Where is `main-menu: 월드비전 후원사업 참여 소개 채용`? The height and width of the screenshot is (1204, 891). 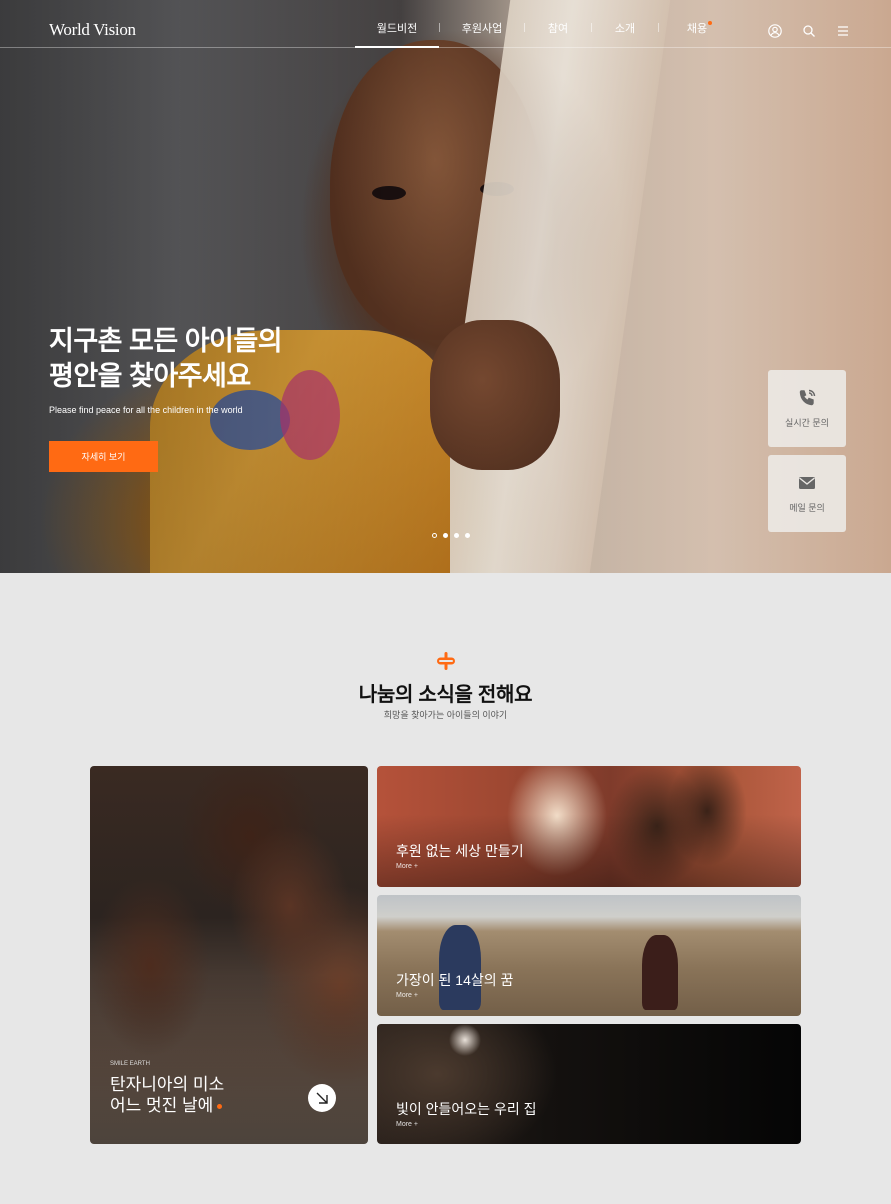
main-menu: 월드비전 후원사업 참여 소개 채용 is located at coordinates (545, 34).